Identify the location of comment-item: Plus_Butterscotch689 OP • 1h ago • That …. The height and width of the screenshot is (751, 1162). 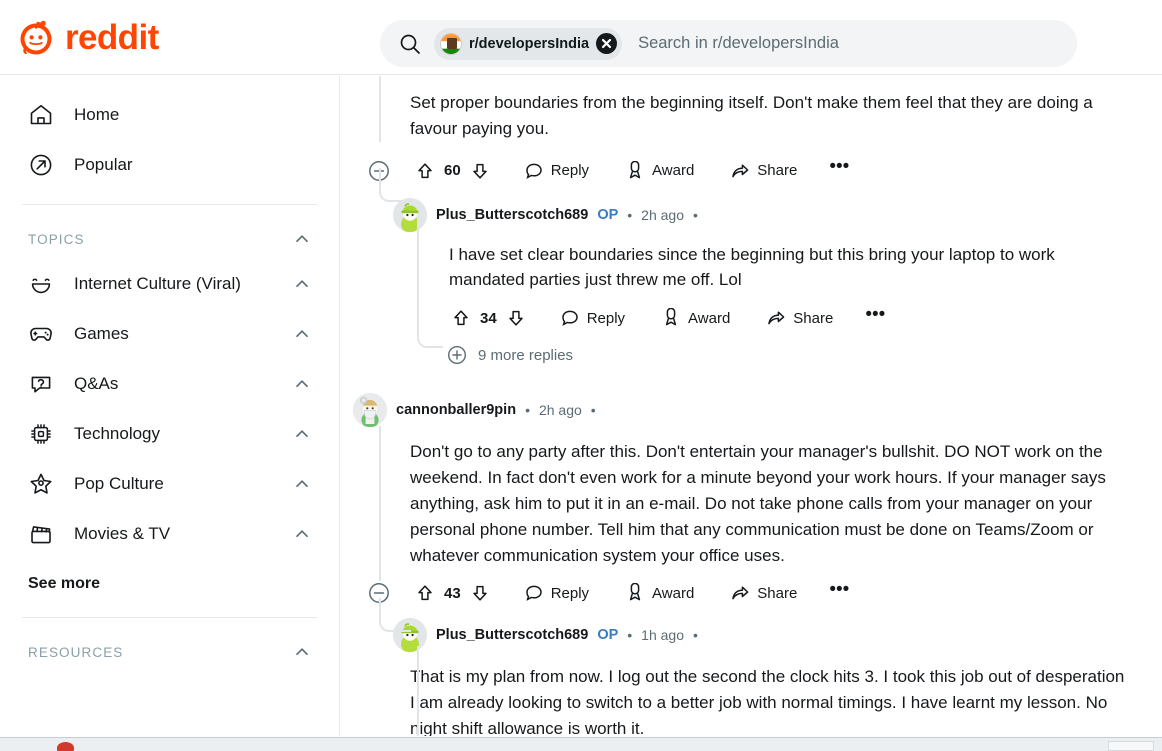
(751, 677).